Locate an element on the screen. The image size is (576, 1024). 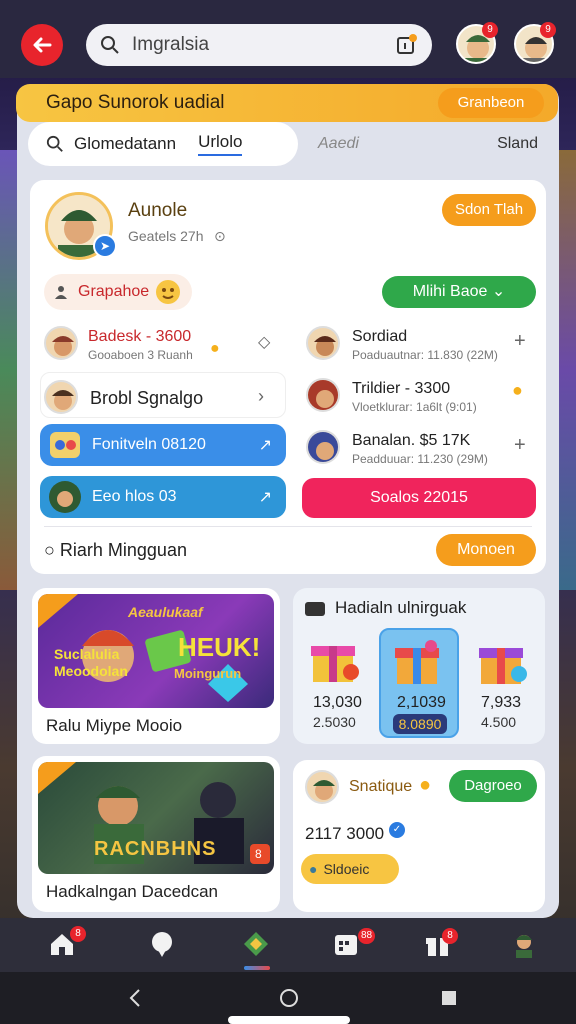
list-item-title: Banalan. $5 17K is located at coordinates (411, 440).